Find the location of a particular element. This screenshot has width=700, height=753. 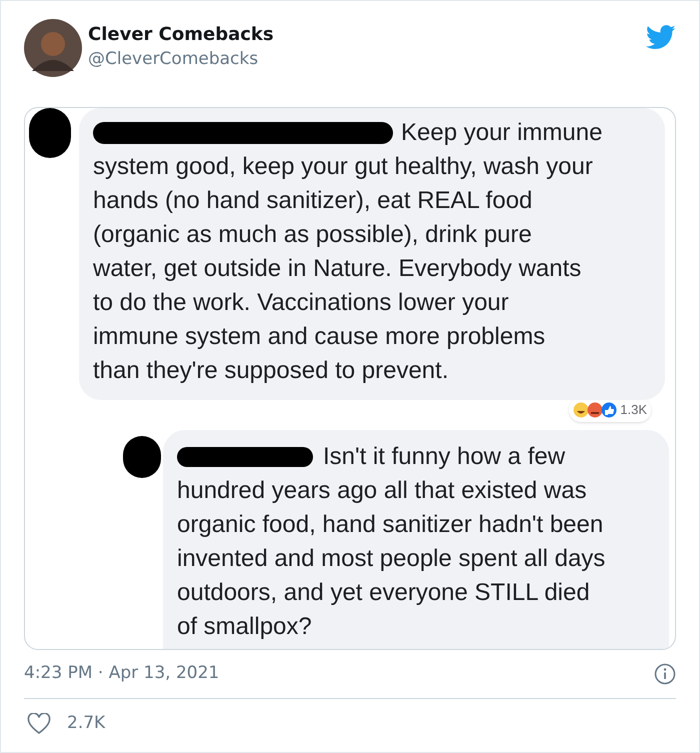

comment-text-line: water, get outside in Nature. Everybody wants is located at coordinates (337, 269).